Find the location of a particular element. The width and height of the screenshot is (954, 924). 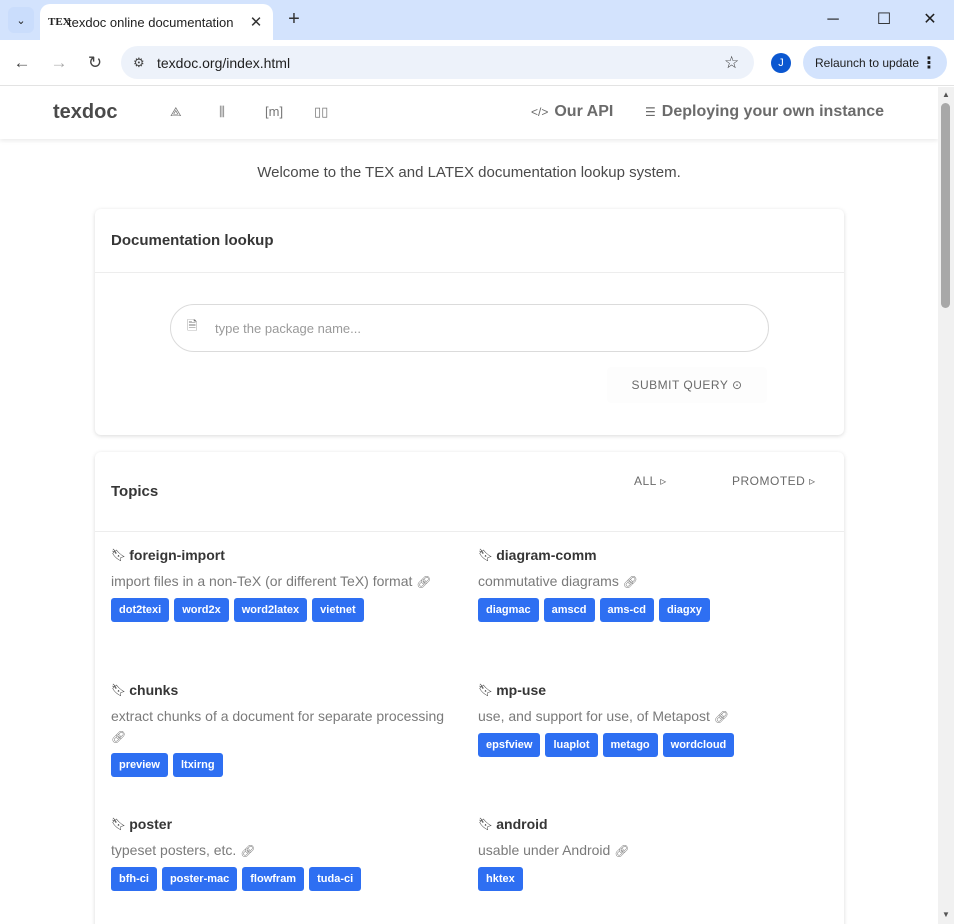

topic-name: 🔖︎ diagram-comm is located at coordinates (653, 555).